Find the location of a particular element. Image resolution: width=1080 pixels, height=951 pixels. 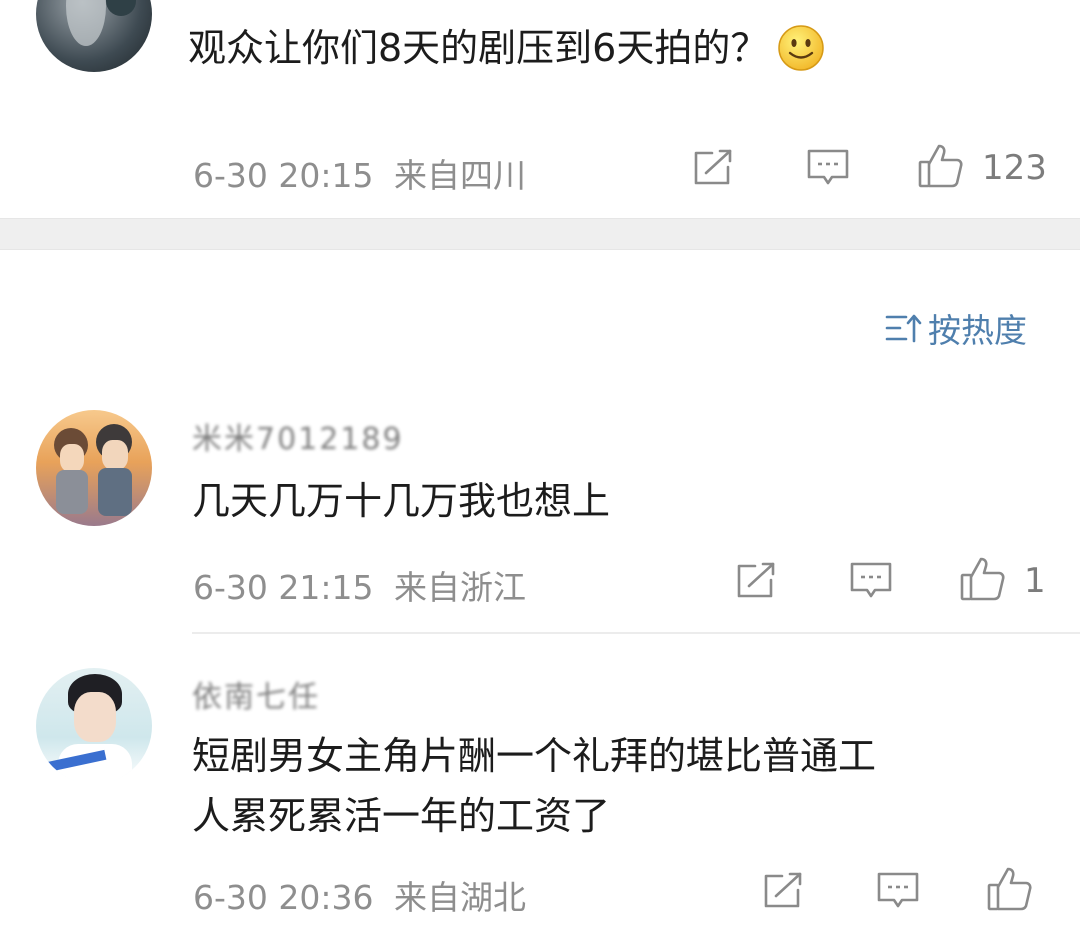

comment-separator is located at coordinates (636, 633).